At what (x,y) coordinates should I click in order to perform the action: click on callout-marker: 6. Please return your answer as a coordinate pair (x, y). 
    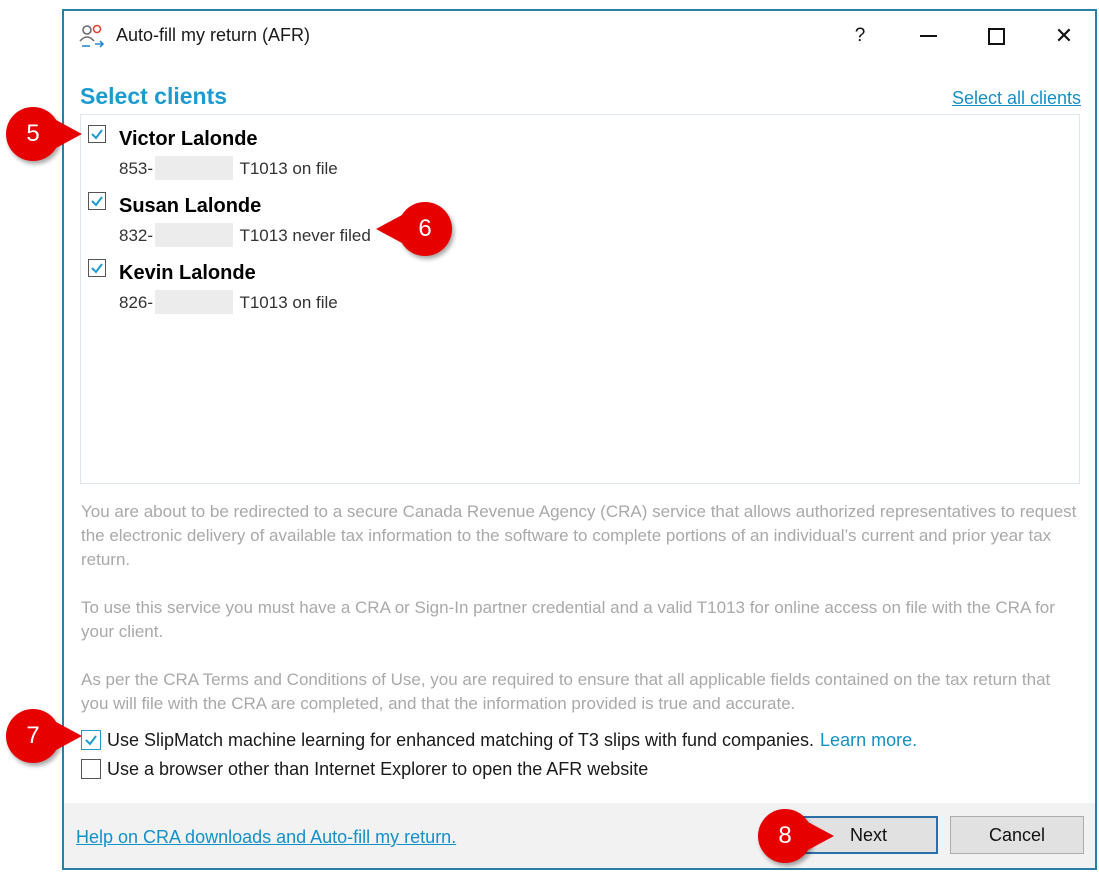
    Looking at the image, I should click on (414, 229).